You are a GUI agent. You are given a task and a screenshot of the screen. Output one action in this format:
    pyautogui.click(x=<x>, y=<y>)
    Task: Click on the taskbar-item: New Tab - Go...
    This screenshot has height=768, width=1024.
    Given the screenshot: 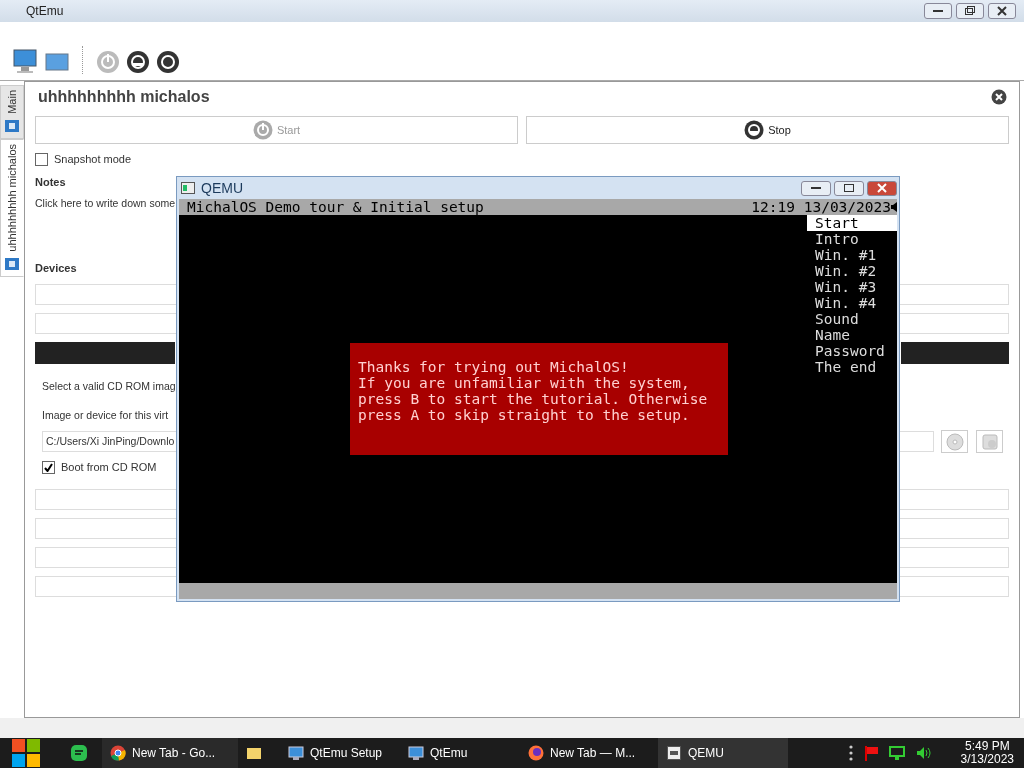 What is the action you would take?
    pyautogui.click(x=170, y=753)
    